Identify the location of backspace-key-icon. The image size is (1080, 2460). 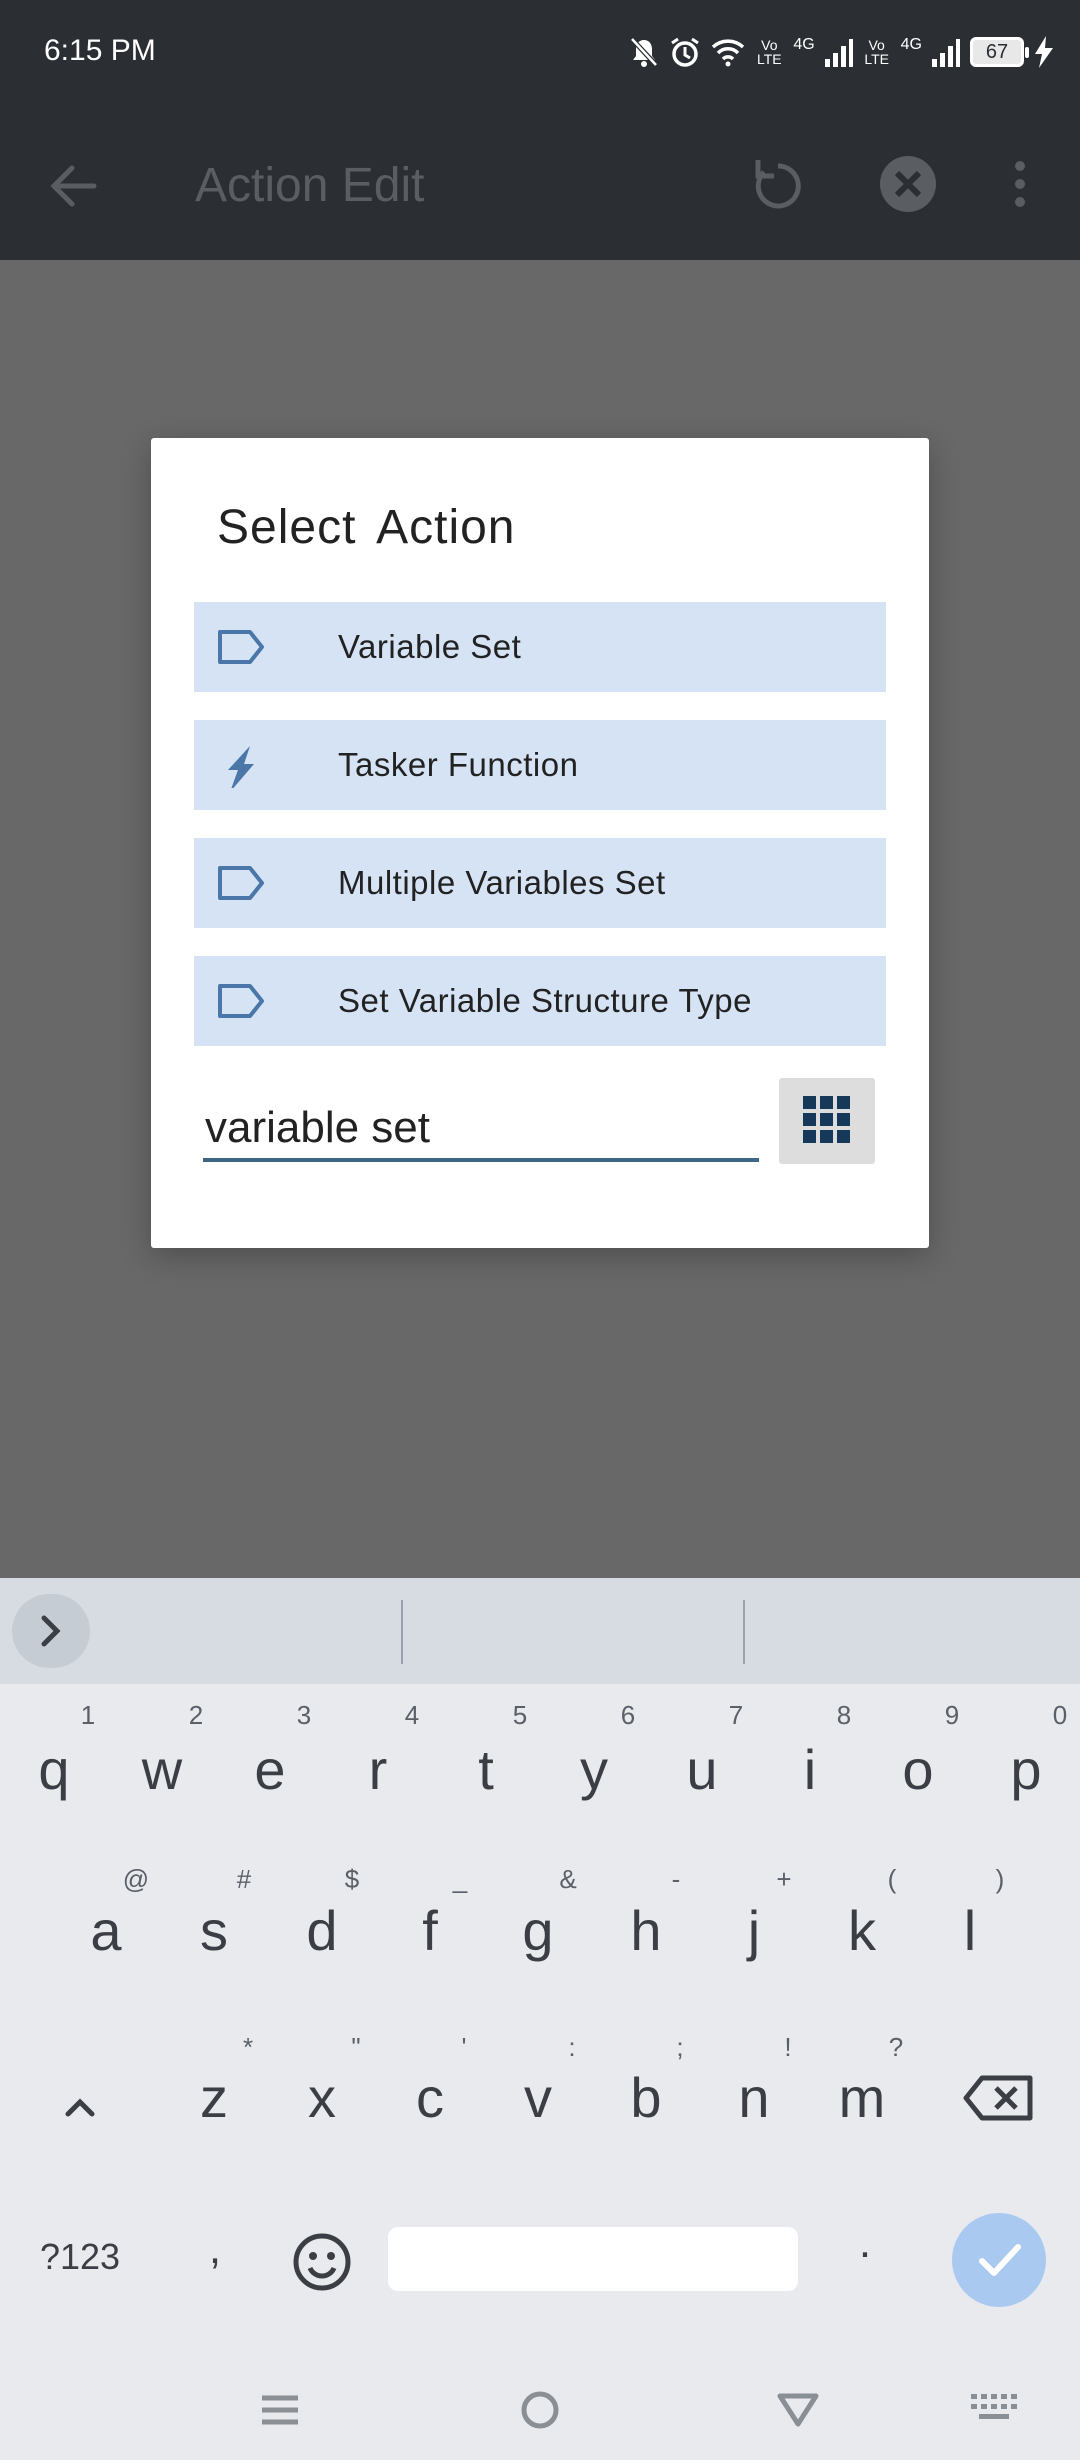
(998, 2098).